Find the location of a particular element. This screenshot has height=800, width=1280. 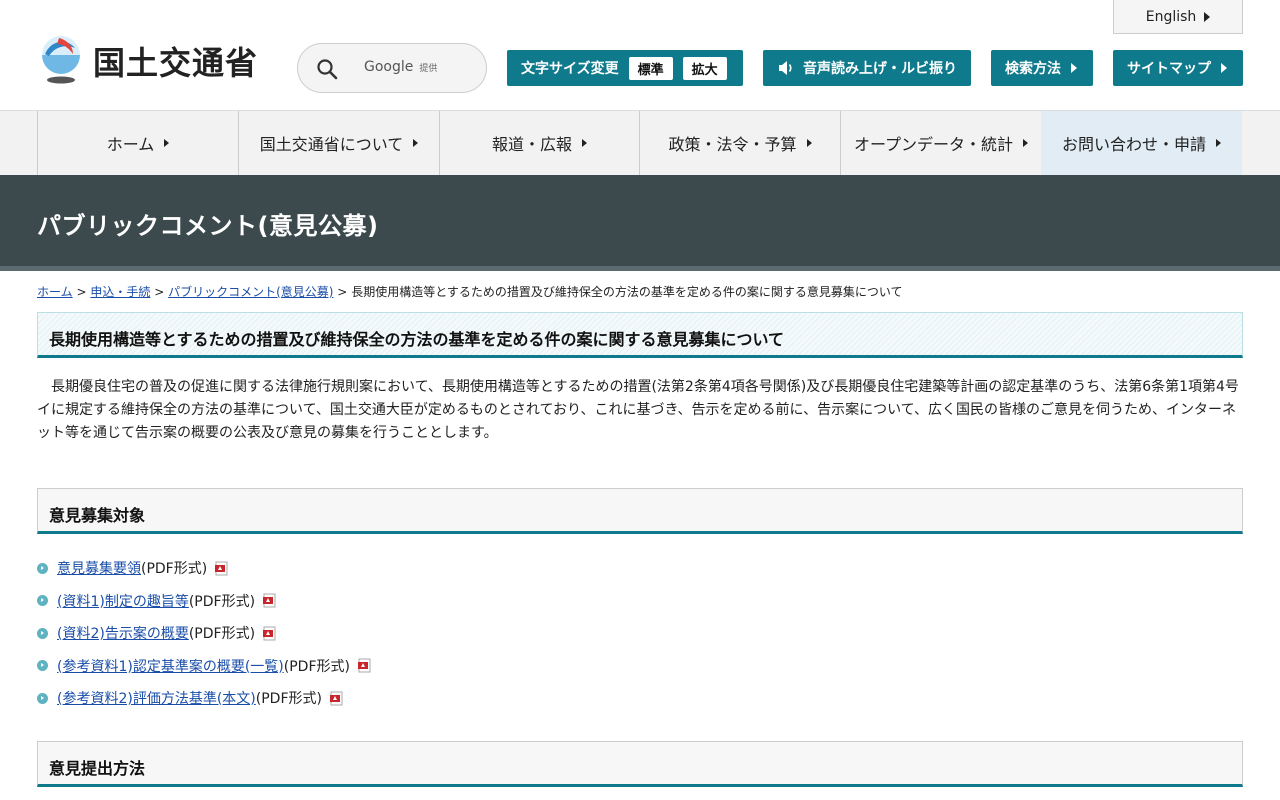

search-howto-button: 検索方法 is located at coordinates (1042, 68).